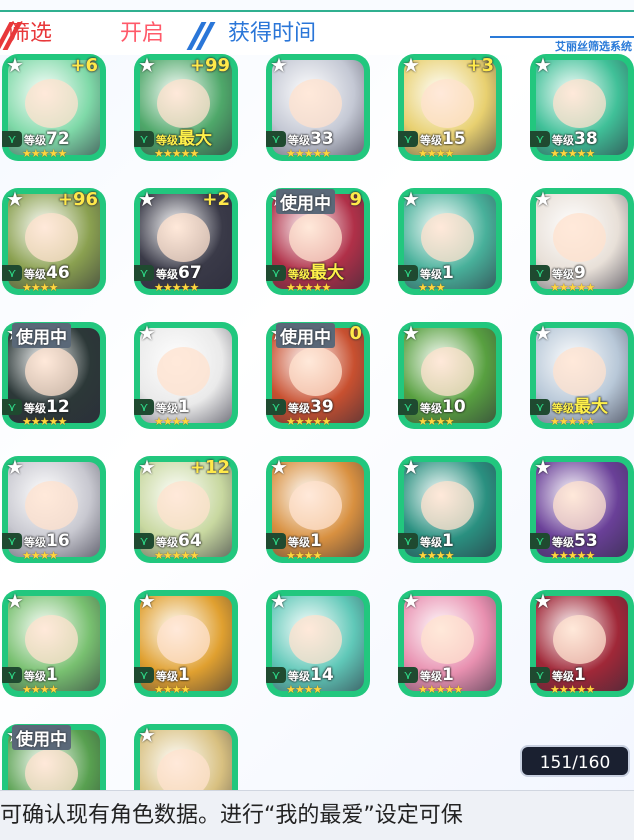  I want to click on plus-value: +99, so click(209, 65).